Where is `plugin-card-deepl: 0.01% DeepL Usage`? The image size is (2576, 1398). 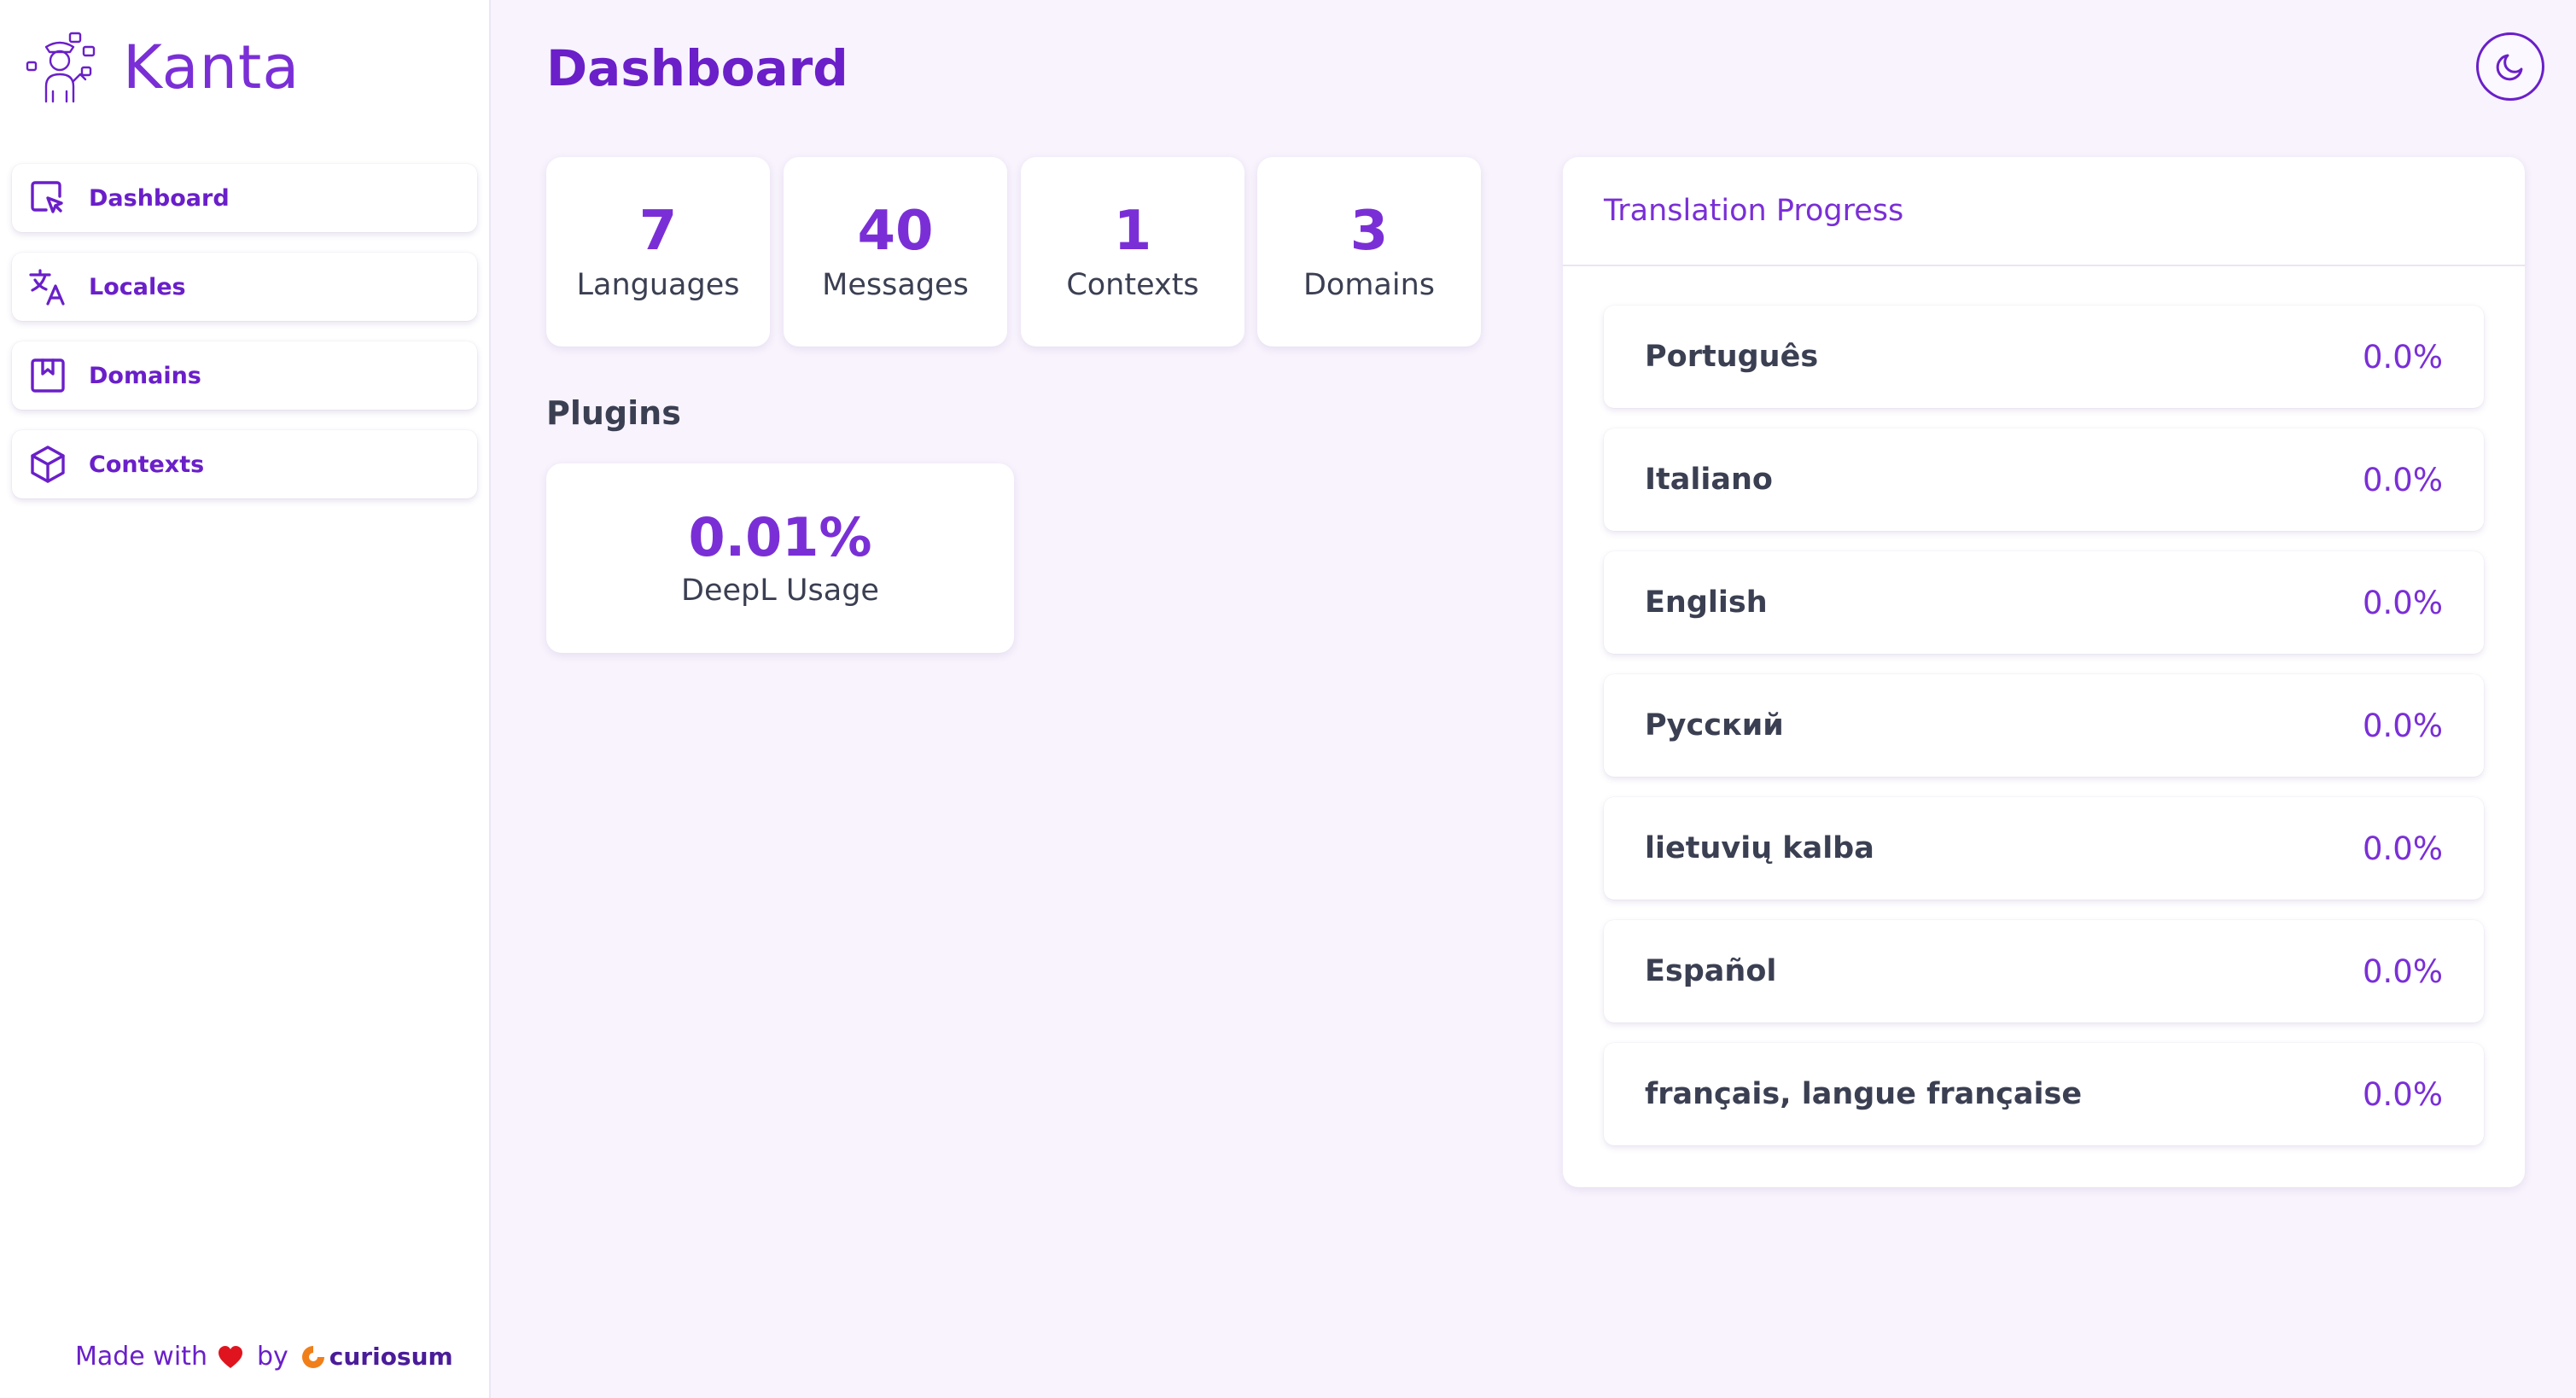 plugin-card-deepl: 0.01% DeepL Usage is located at coordinates (780, 558).